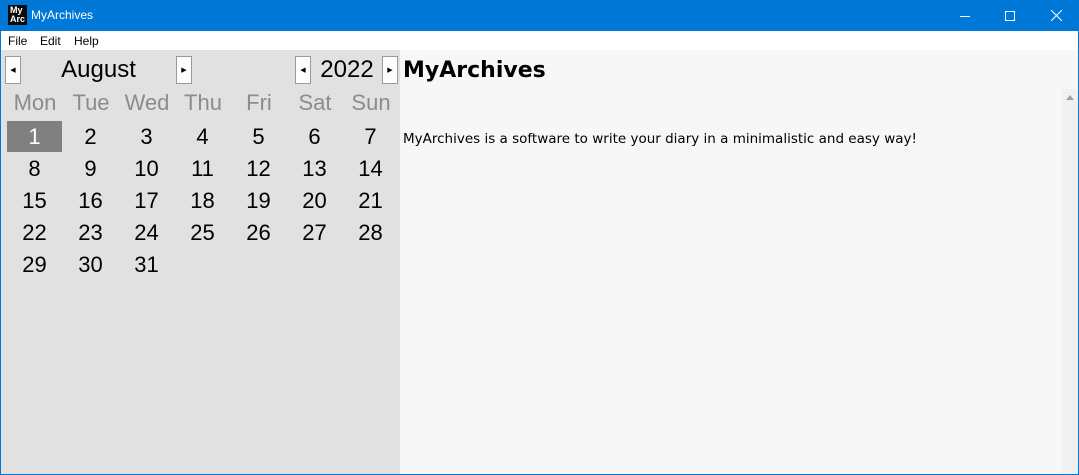  I want to click on calendar-day-selected: 1, so click(34, 136).